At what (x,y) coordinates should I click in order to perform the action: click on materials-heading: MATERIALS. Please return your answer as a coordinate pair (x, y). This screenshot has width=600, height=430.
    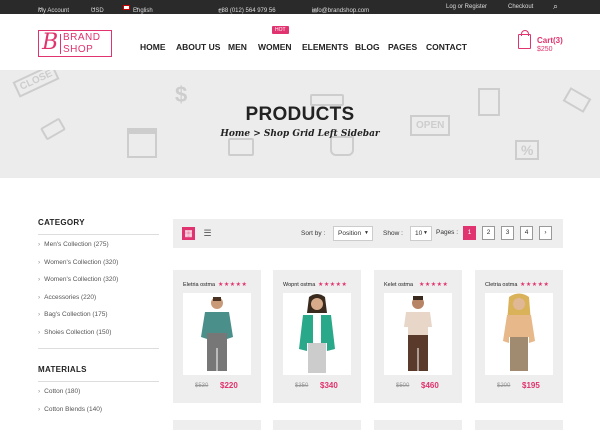
    Looking at the image, I should click on (62, 369).